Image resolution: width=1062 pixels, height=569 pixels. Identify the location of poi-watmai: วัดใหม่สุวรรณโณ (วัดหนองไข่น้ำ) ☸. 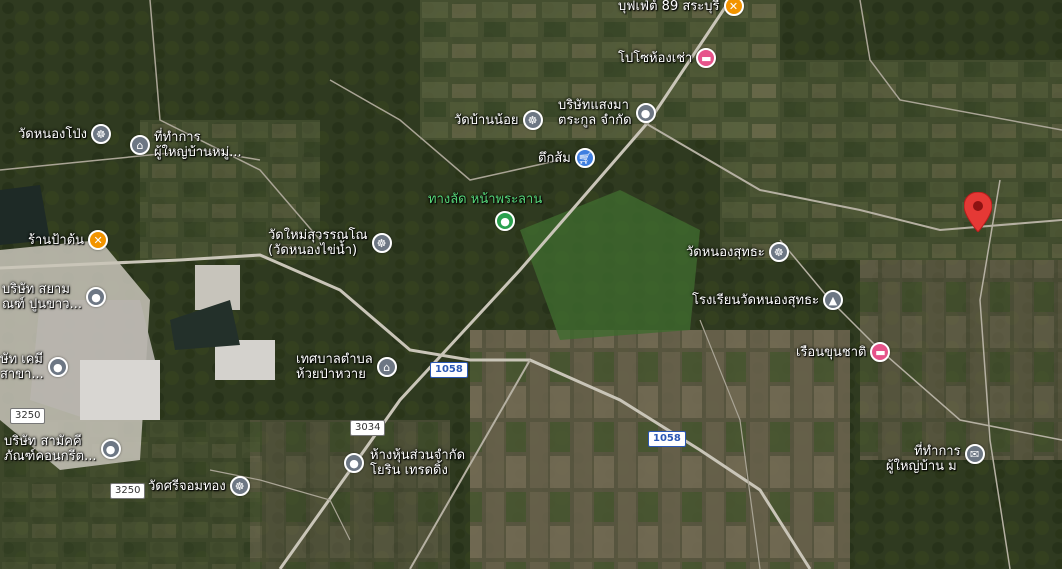
(330, 243).